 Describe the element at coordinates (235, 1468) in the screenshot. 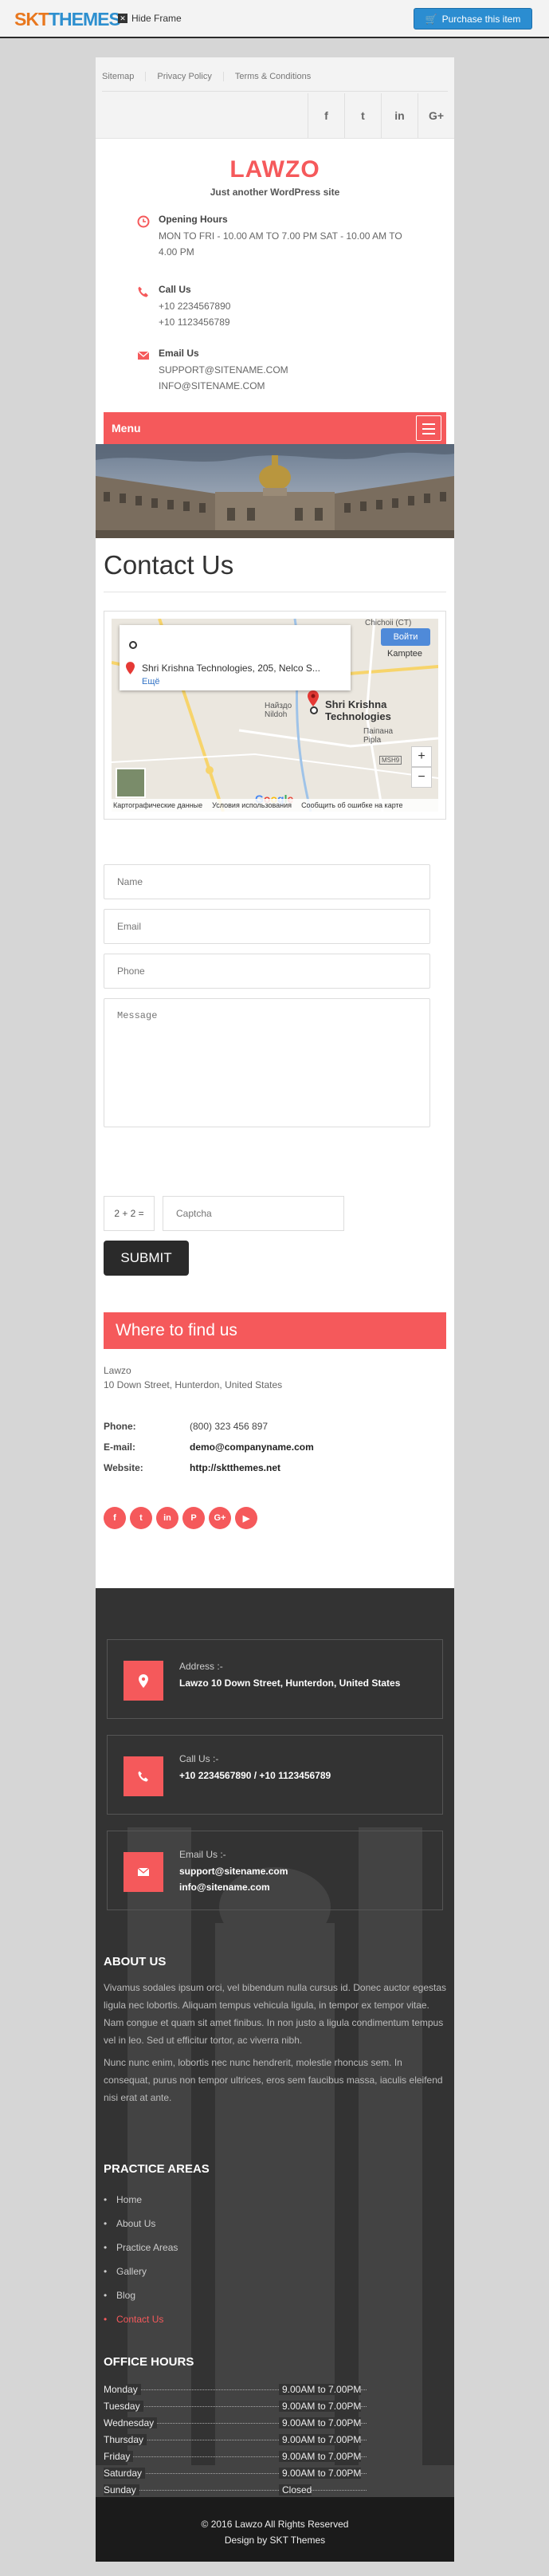

I see `website-value: http://sktthemes.net` at that location.